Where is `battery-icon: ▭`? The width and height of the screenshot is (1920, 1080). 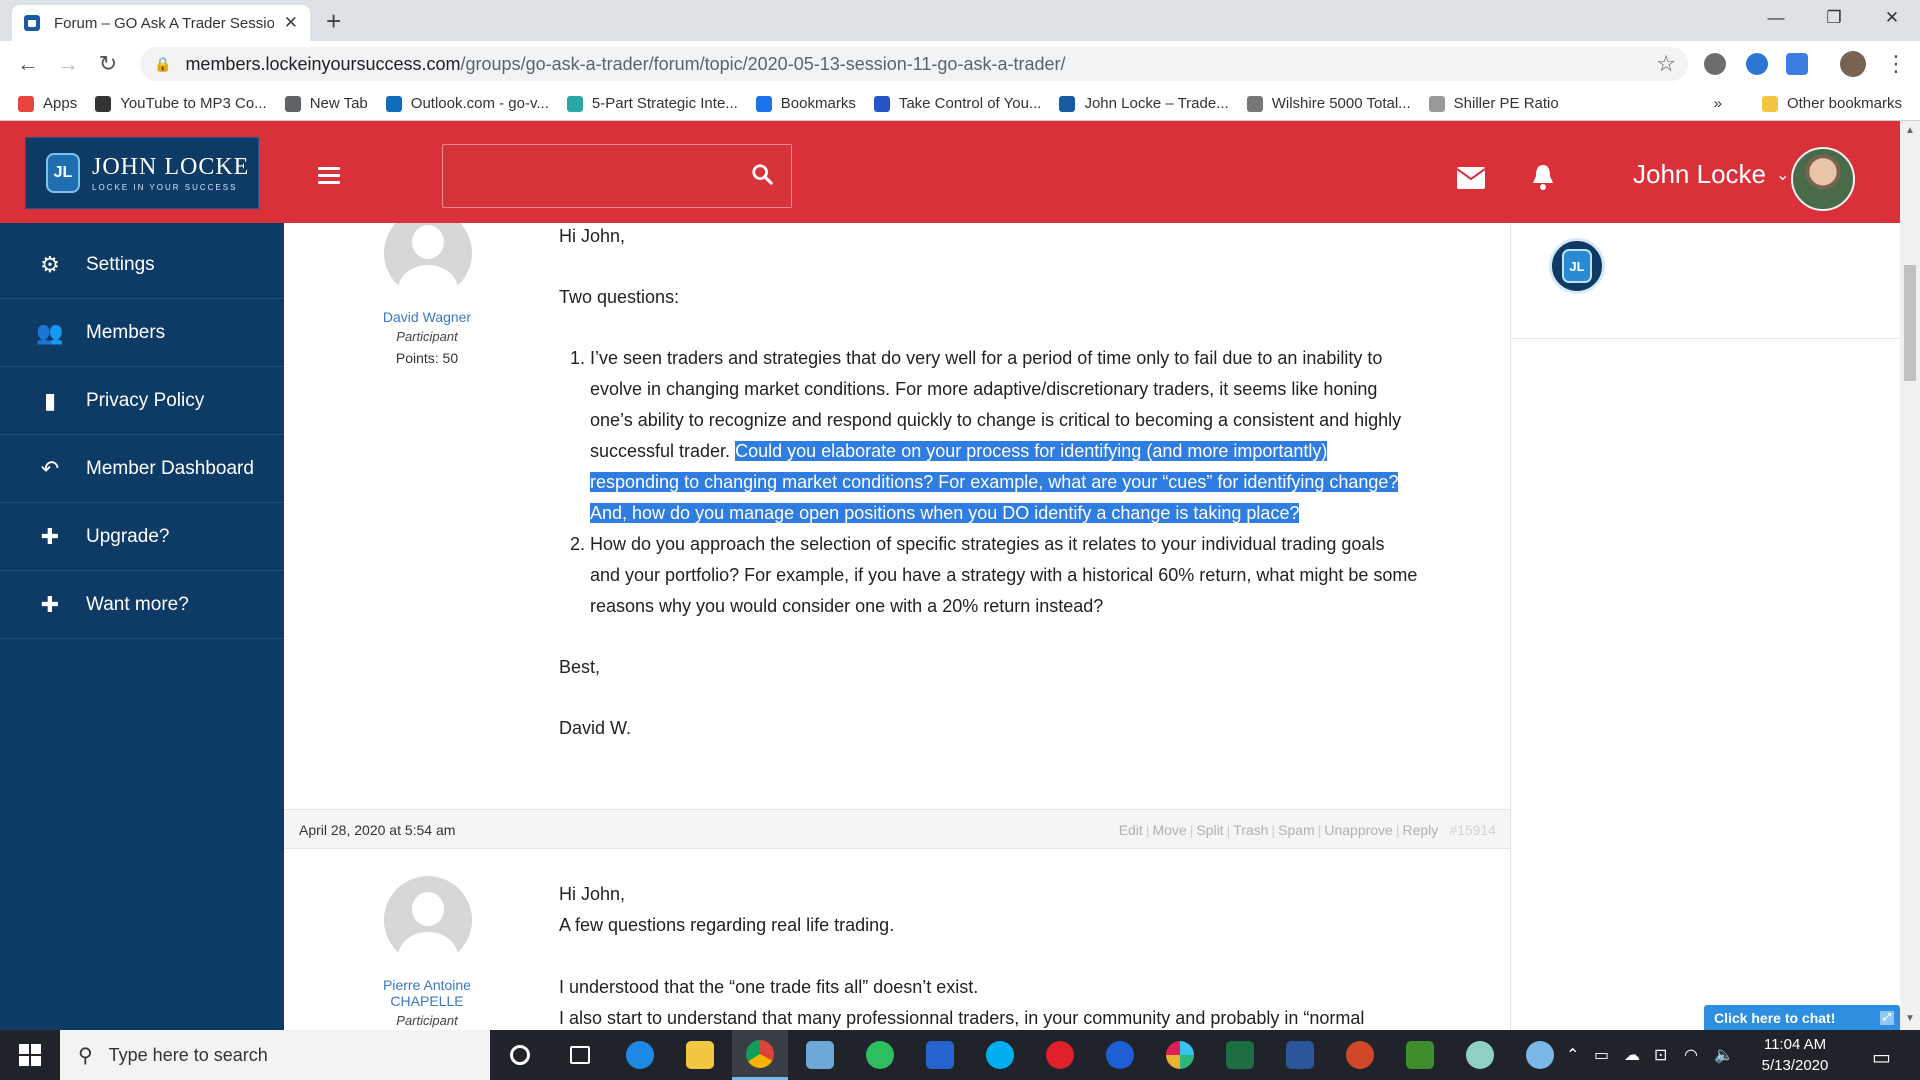 battery-icon: ▭ is located at coordinates (1601, 1055).